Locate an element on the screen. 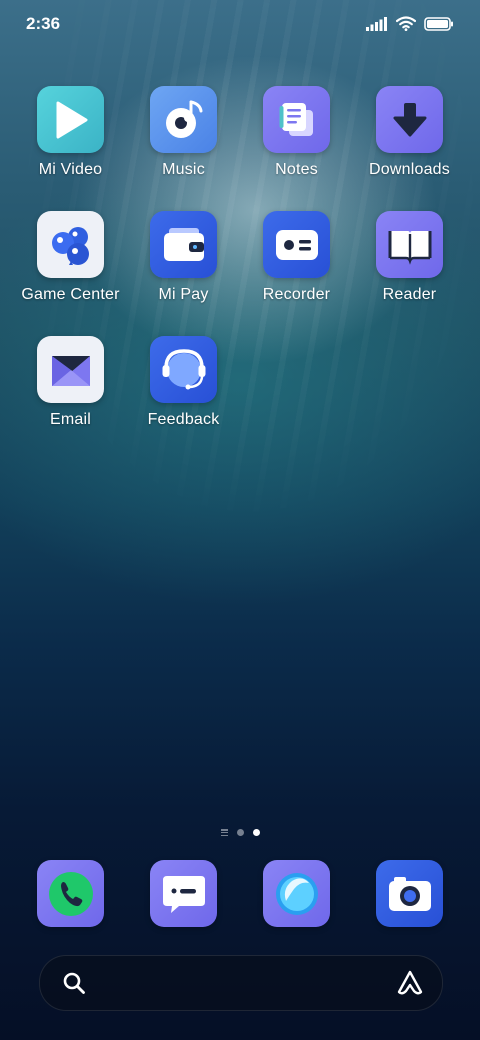 This screenshot has width=480, height=1040. wifi-icon is located at coordinates (406, 23).